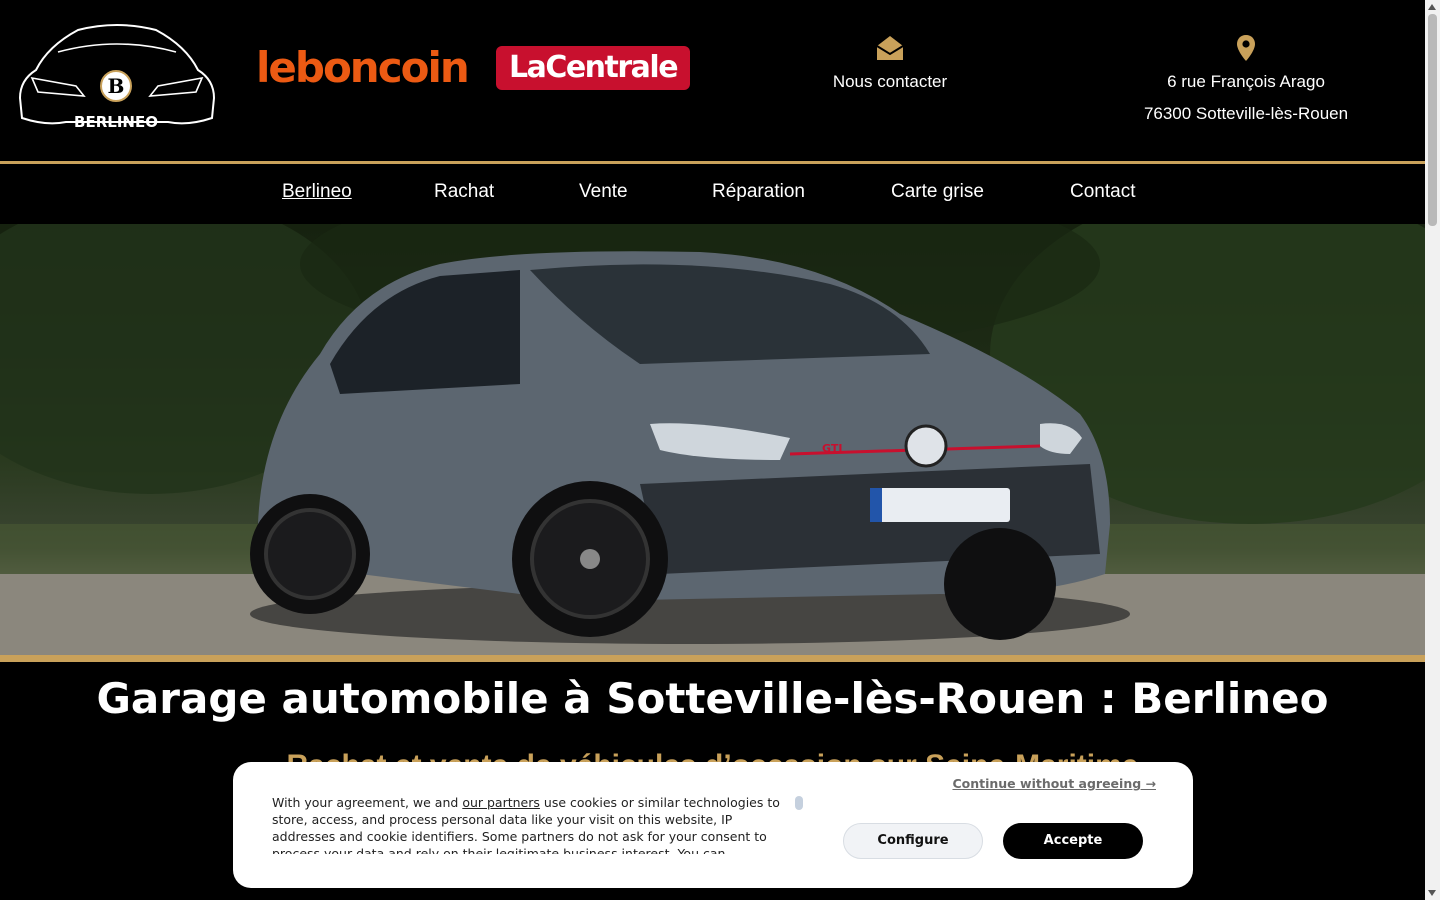  Describe the element at coordinates (1432, 7) in the screenshot. I see `scroll-up-arrow-icon` at that location.